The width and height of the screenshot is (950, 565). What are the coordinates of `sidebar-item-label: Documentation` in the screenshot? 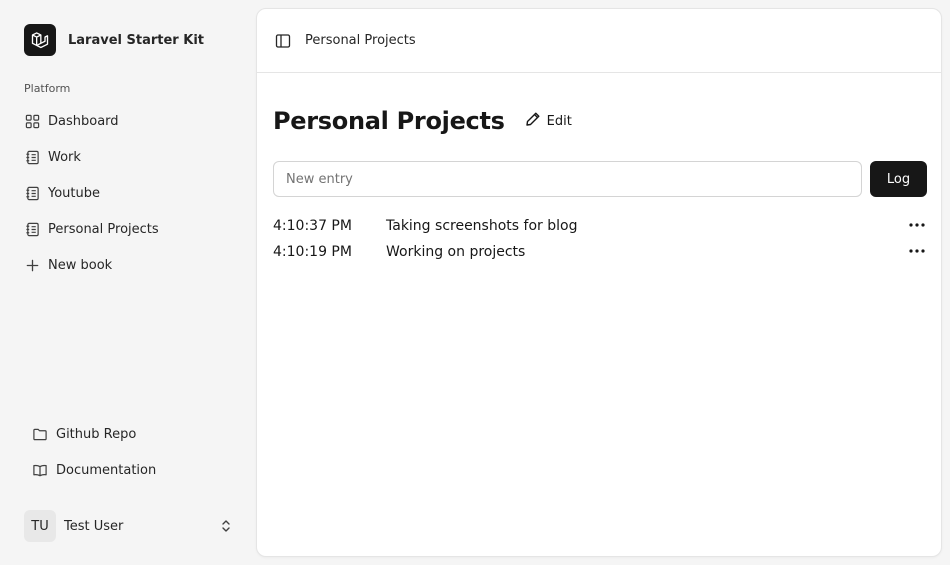 It's located at (106, 470).